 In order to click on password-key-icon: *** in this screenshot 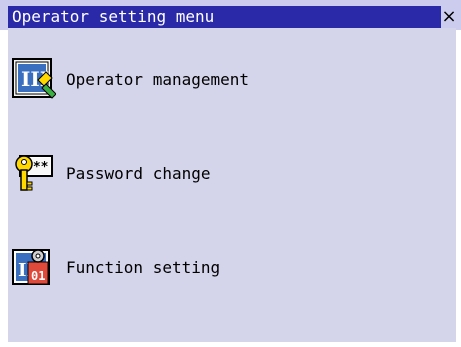, I will do `click(34, 174)`.